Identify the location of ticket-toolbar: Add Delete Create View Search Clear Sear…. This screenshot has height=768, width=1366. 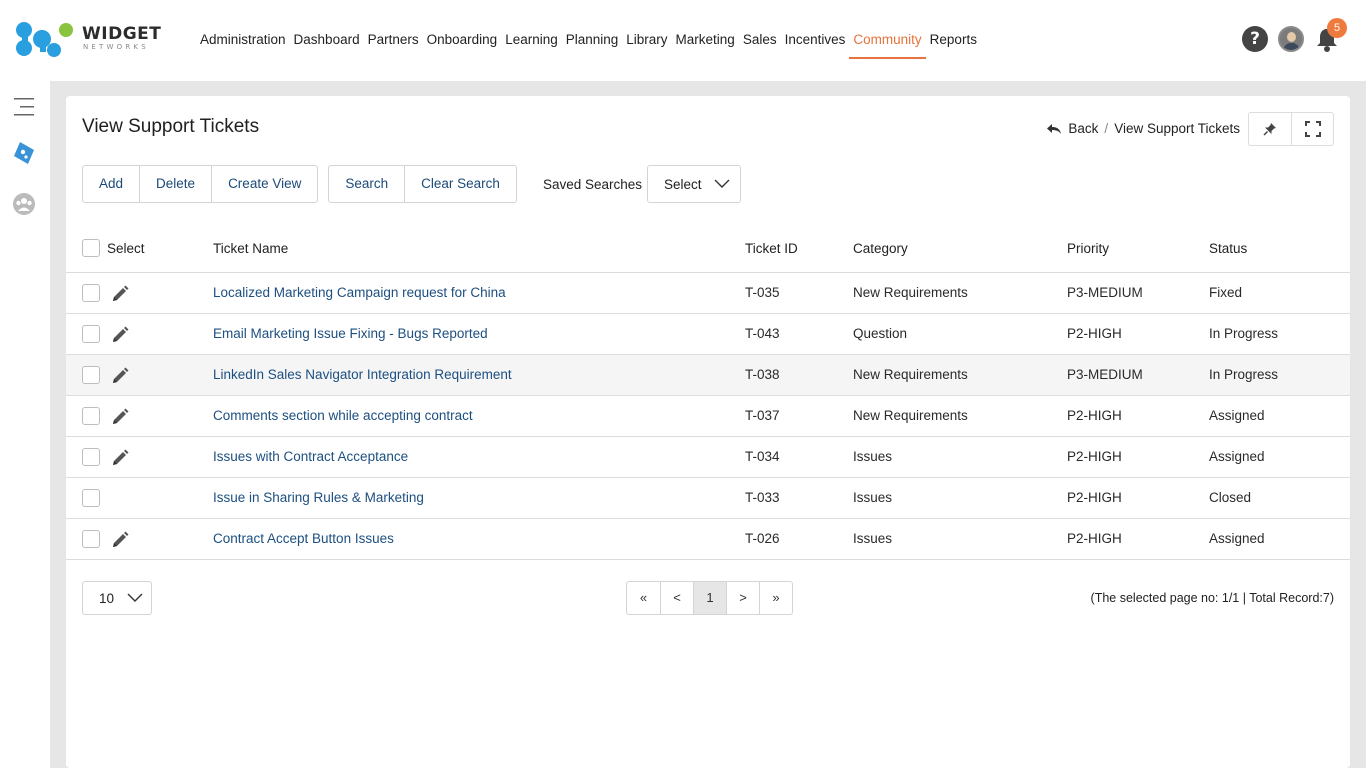
(411, 184).